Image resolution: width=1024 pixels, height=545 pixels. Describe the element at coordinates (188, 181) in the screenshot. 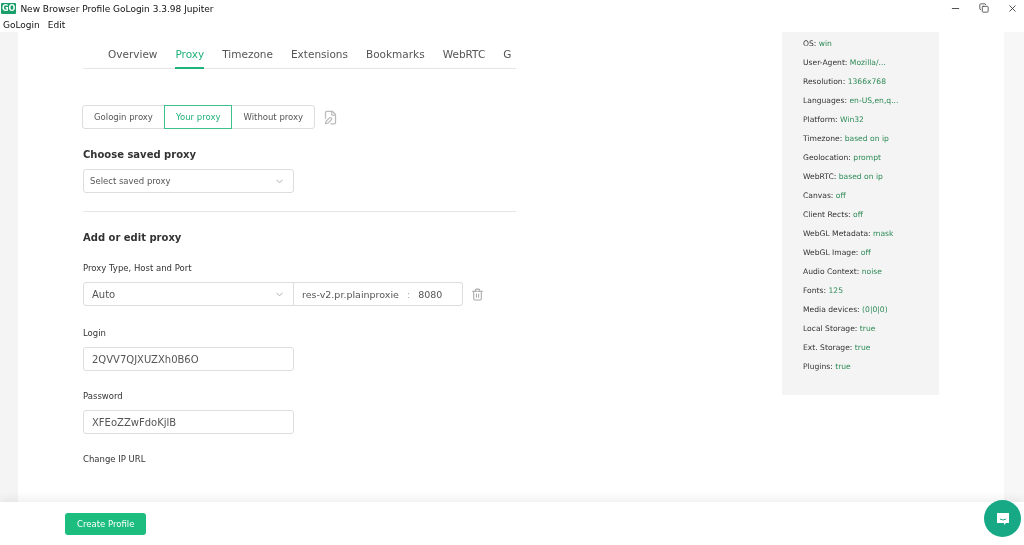

I see `saved-proxy-select: Select saved proxy` at that location.